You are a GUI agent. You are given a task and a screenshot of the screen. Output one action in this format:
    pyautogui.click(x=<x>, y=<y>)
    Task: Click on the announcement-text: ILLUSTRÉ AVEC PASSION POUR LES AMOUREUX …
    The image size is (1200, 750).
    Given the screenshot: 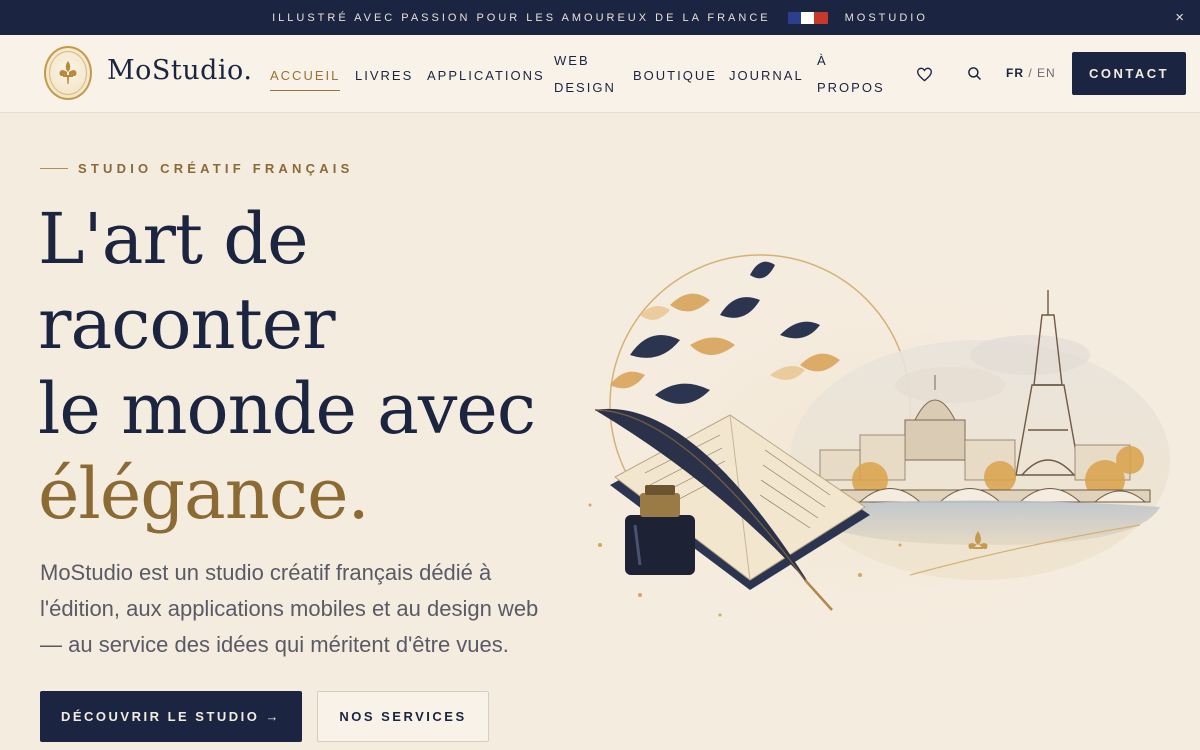 What is the action you would take?
    pyautogui.click(x=521, y=17)
    